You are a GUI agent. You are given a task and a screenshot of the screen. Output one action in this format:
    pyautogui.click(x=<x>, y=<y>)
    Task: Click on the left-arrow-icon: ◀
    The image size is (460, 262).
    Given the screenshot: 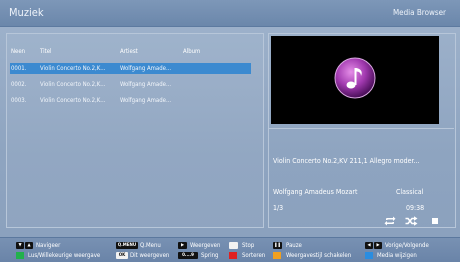 What is the action you would take?
    pyautogui.click(x=369, y=245)
    